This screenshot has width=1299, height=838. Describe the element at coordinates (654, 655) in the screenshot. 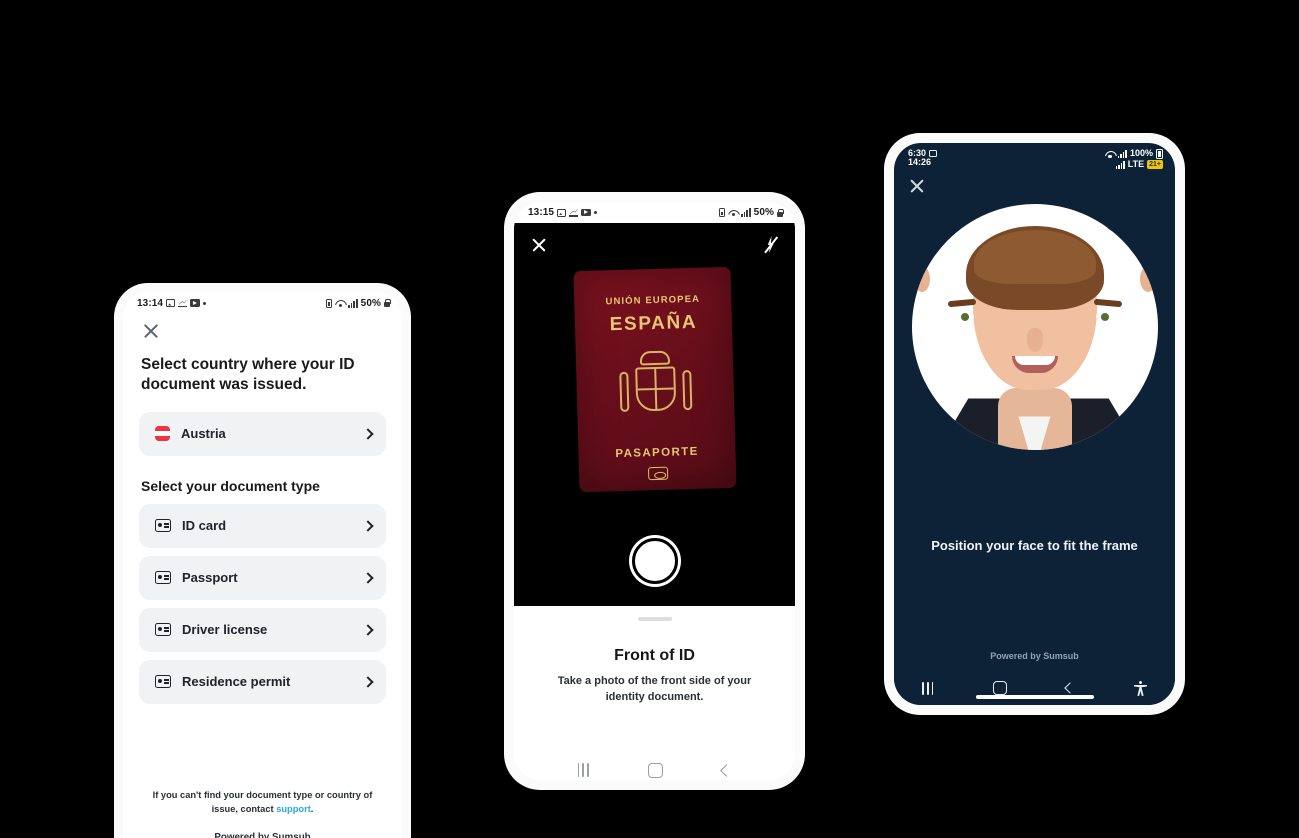

I see `sheet-title: Front of ID` at that location.